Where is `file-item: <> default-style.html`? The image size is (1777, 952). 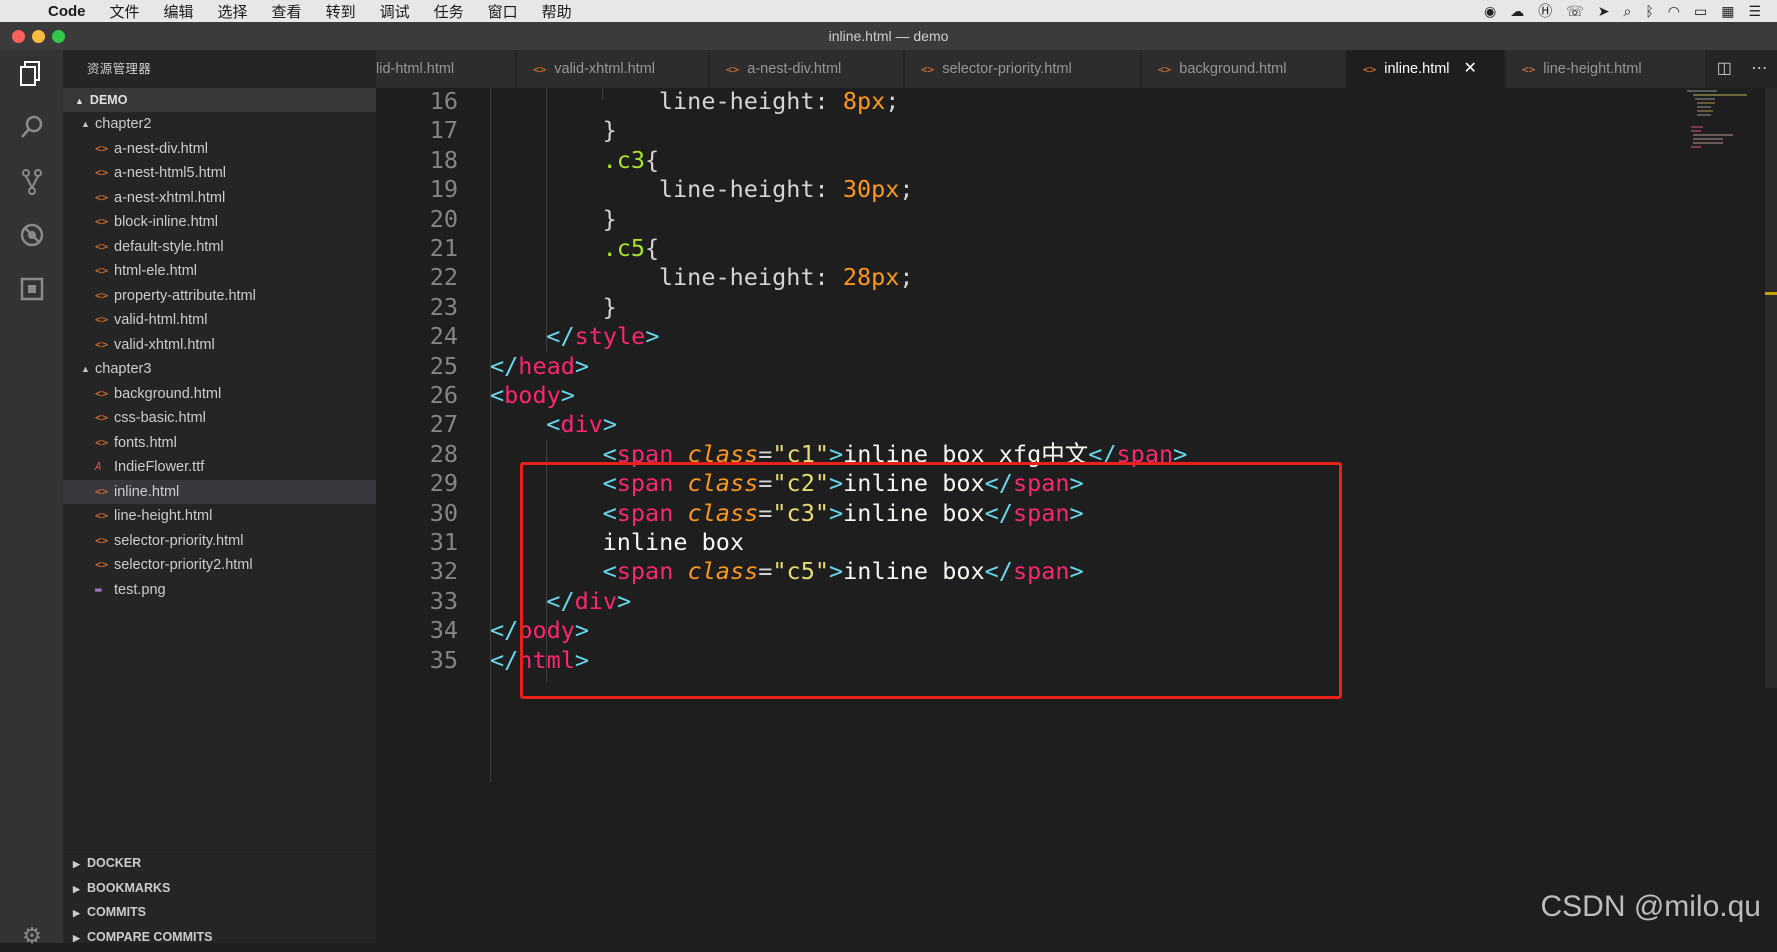
file-item: <> default-style.html is located at coordinates (219, 247).